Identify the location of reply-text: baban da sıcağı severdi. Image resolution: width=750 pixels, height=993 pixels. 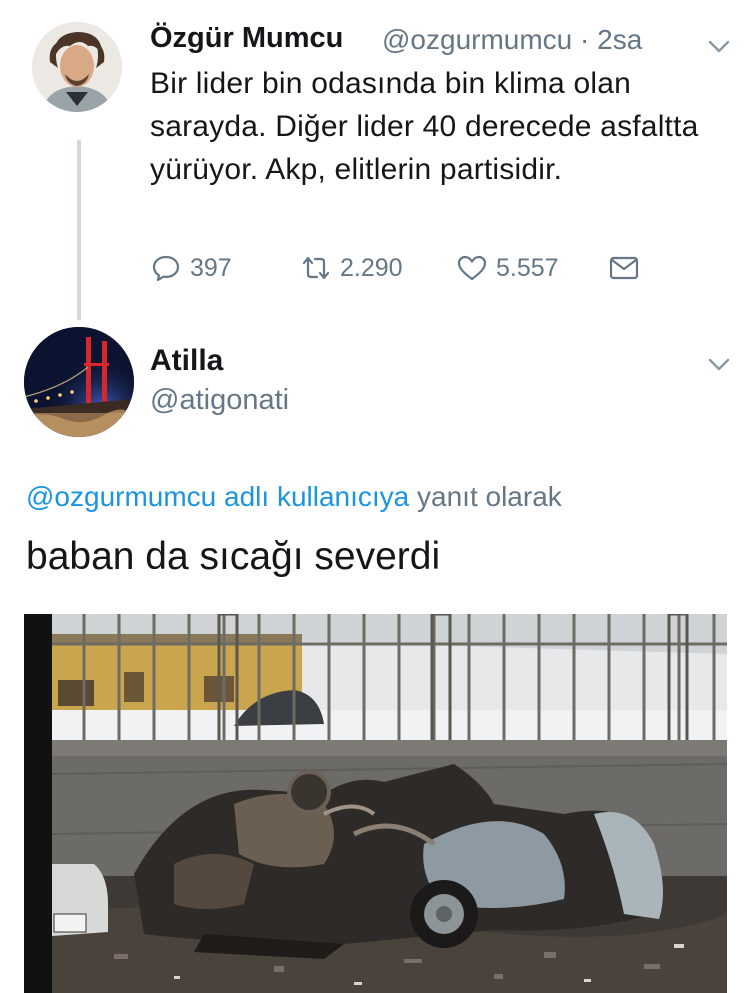
(233, 556).